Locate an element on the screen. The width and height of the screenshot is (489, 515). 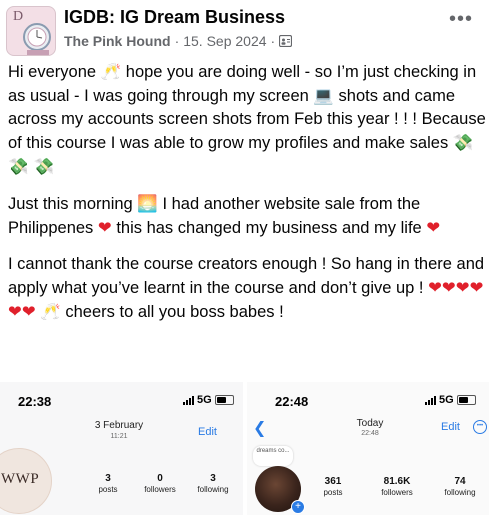
more-circle-icon: ••• is located at coordinates (480, 427).